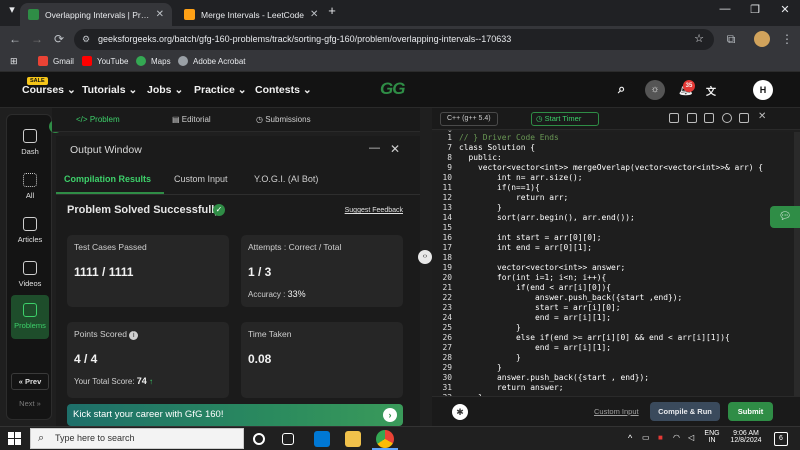  Describe the element at coordinates (449, 137) in the screenshot. I see `line-number: 1` at that location.